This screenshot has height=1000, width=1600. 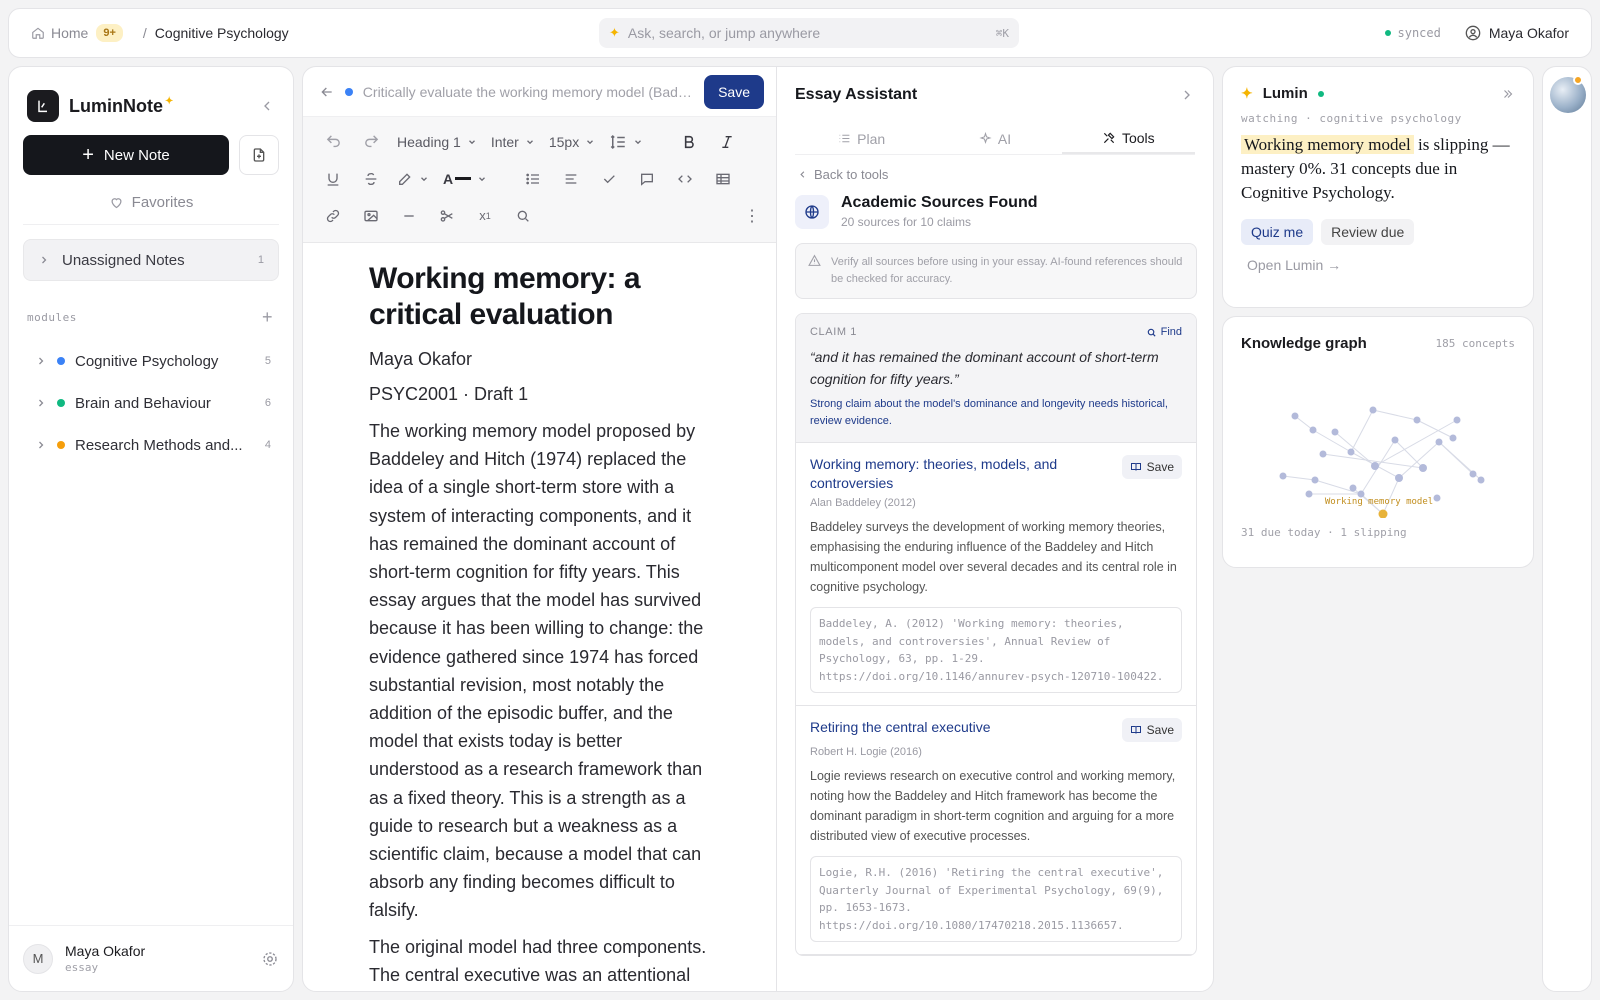 I want to click on module-label: Brain and Behaviour, so click(x=143, y=403).